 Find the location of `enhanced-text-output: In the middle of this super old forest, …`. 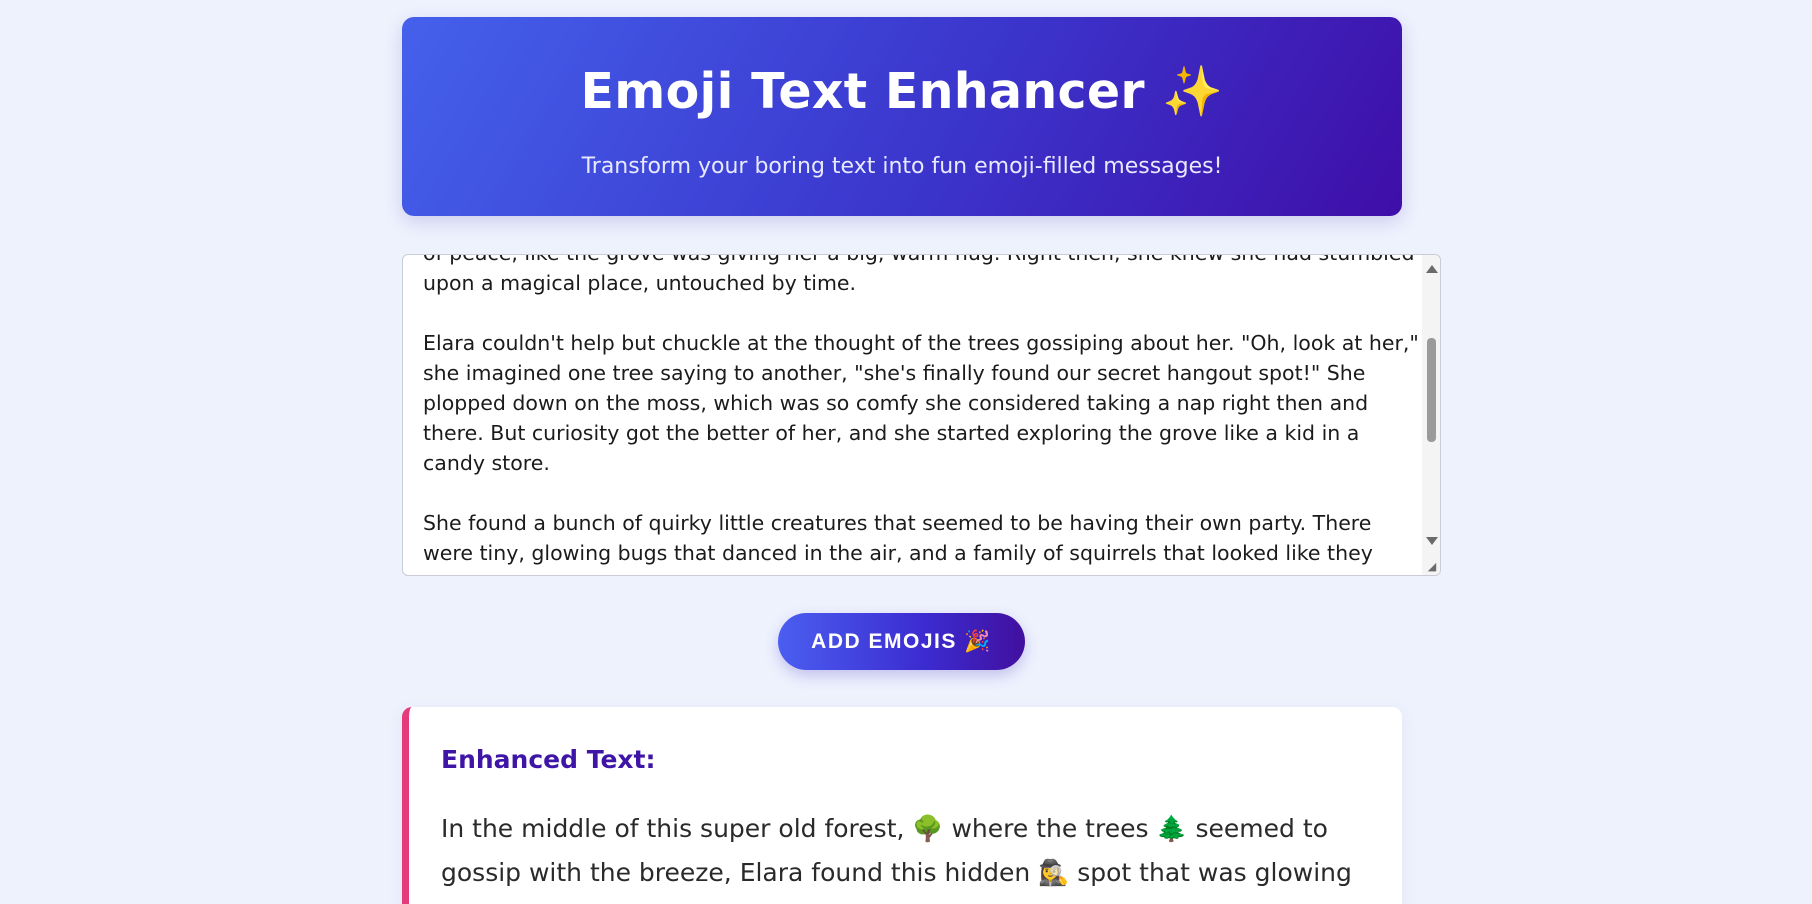

enhanced-text-output: In the middle of this super old forest, … is located at coordinates (896, 859).